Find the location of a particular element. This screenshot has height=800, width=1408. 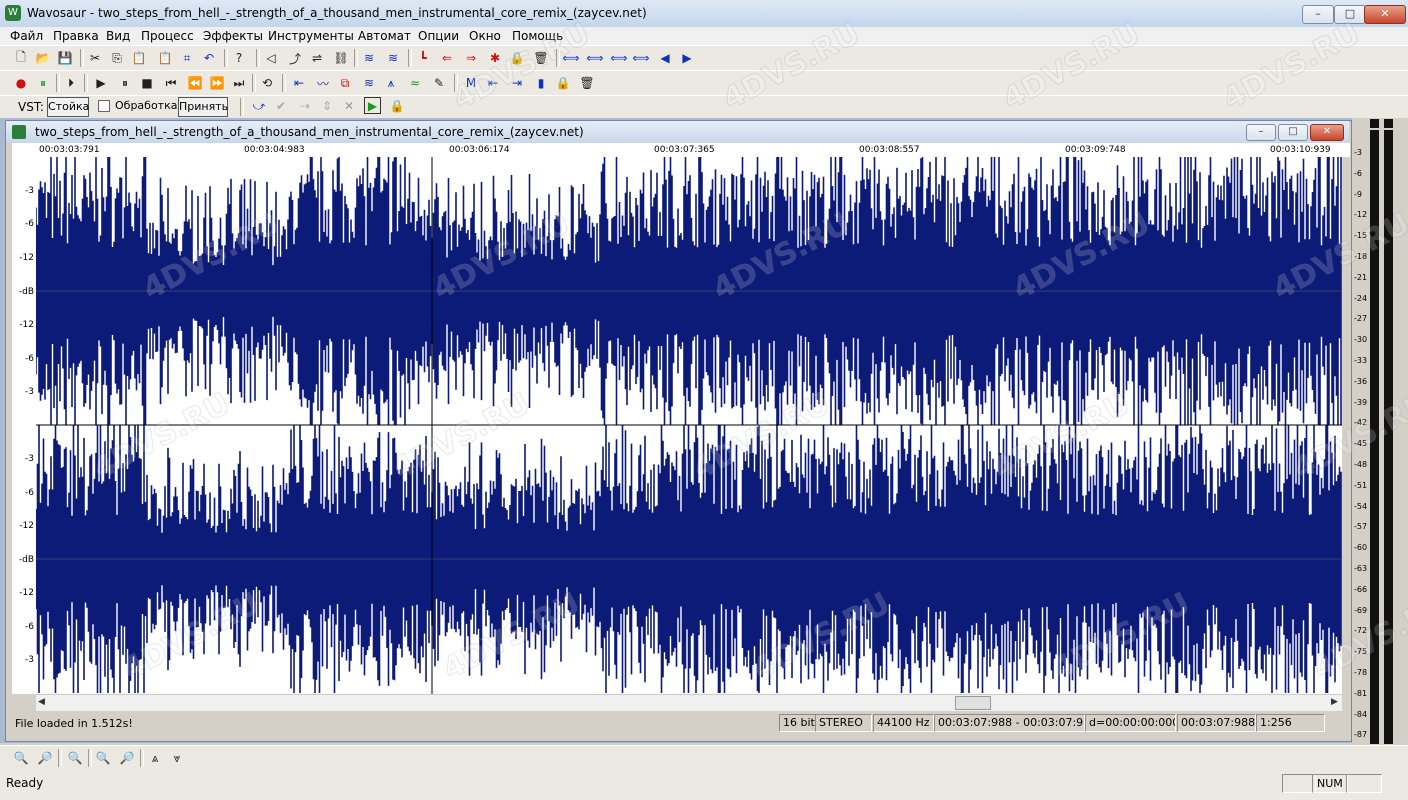

marker-left-icon: ⇐ is located at coordinates (447, 58).